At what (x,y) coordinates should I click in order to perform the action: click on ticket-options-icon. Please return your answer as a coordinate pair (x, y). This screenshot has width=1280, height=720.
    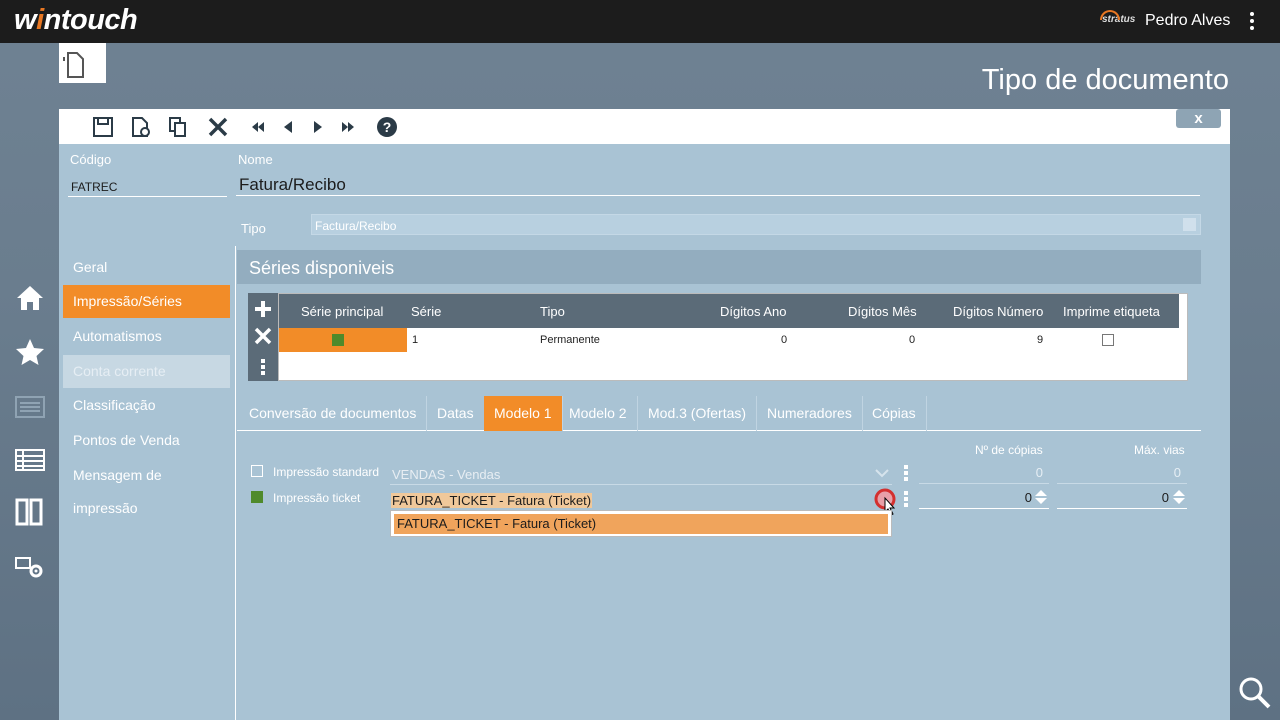
    Looking at the image, I should click on (906, 500).